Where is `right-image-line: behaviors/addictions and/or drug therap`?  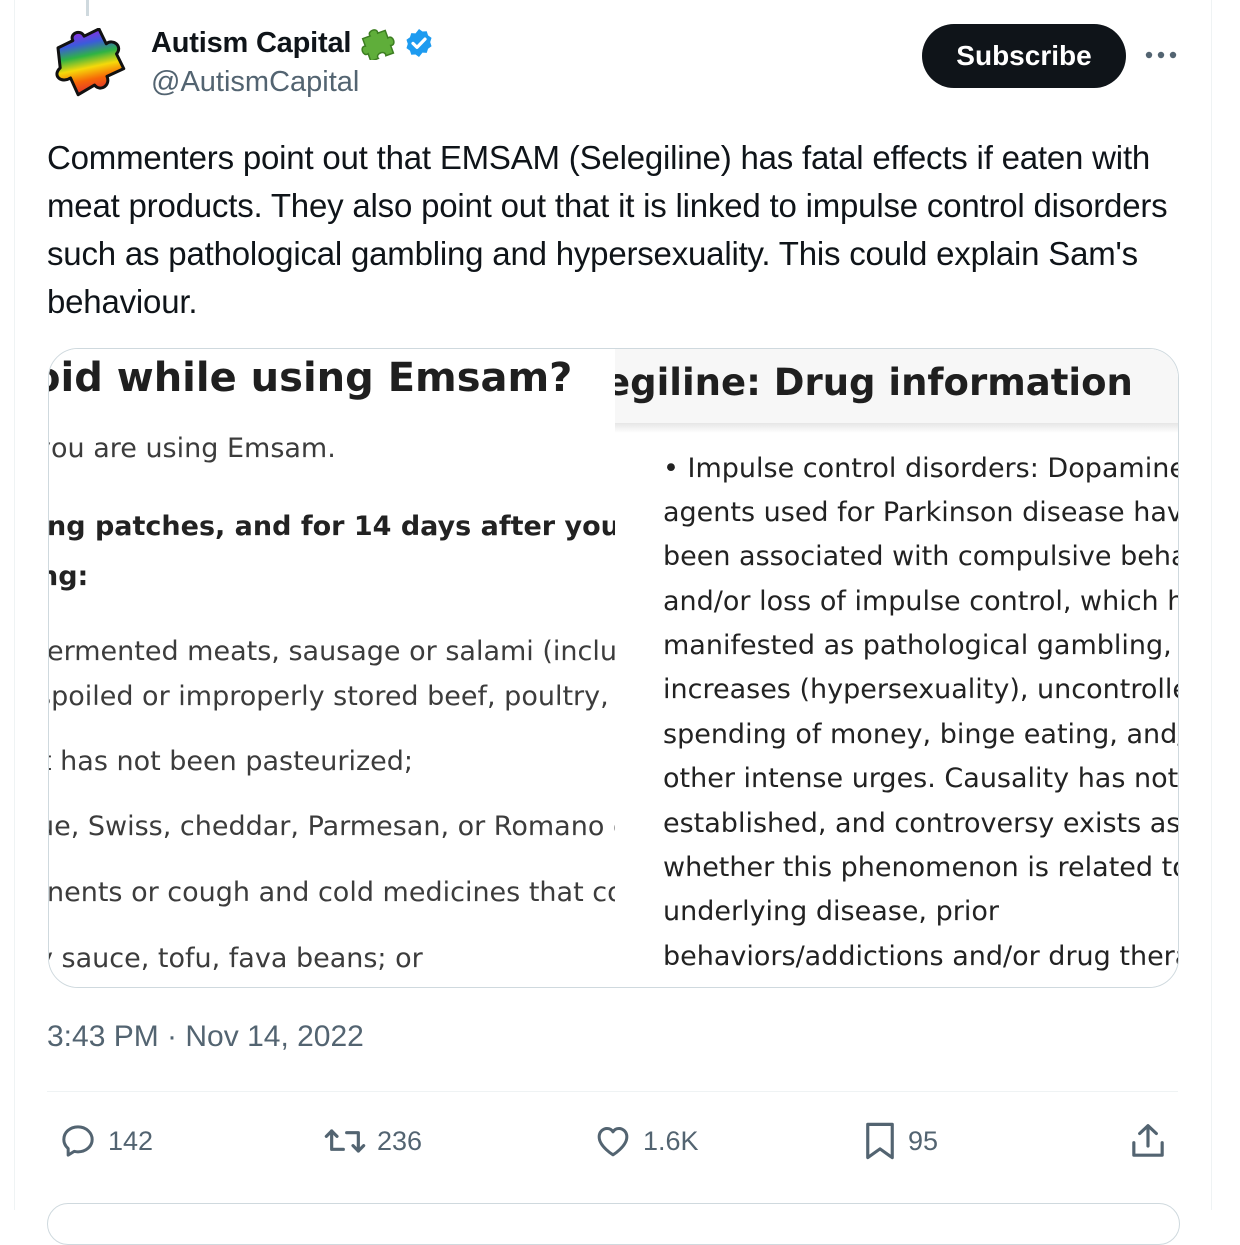 right-image-line: behaviors/addictions and/or drug therap is located at coordinates (920, 956).